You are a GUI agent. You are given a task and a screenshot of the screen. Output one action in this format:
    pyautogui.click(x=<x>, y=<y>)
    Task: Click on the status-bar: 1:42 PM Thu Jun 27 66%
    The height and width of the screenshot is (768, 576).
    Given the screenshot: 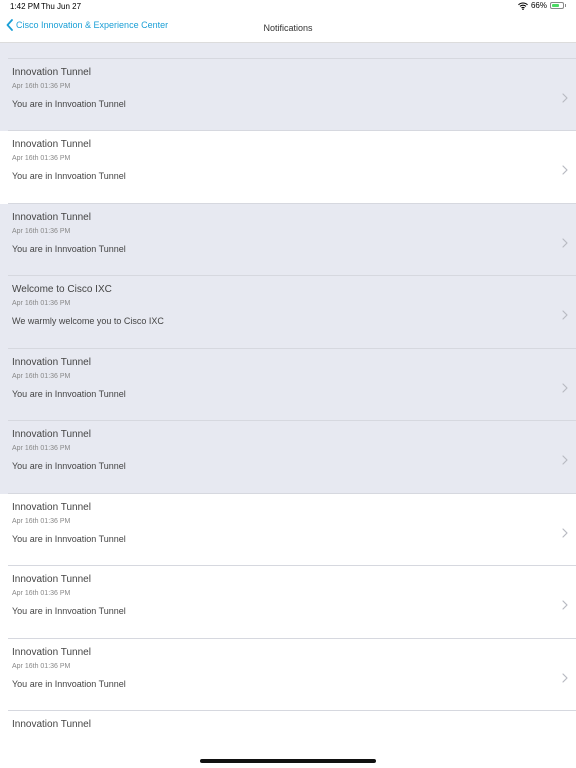 What is the action you would take?
    pyautogui.click(x=288, y=7)
    